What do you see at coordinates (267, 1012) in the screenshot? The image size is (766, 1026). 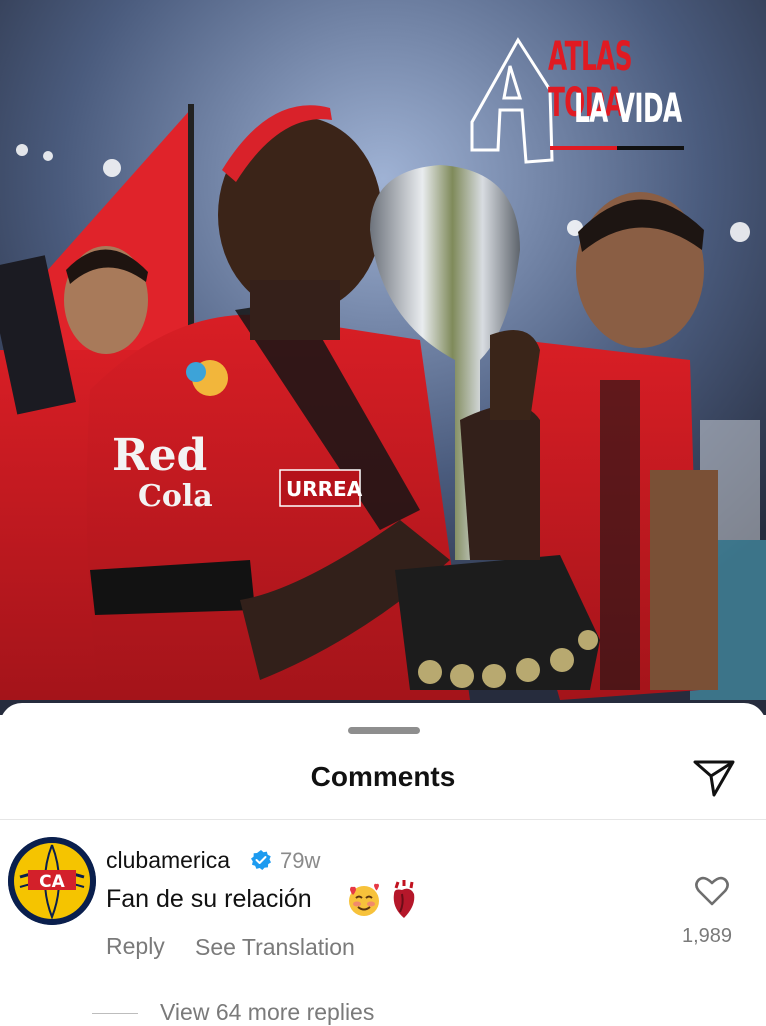 I see `view-more-replies-button: View 64 more replies` at bounding box center [267, 1012].